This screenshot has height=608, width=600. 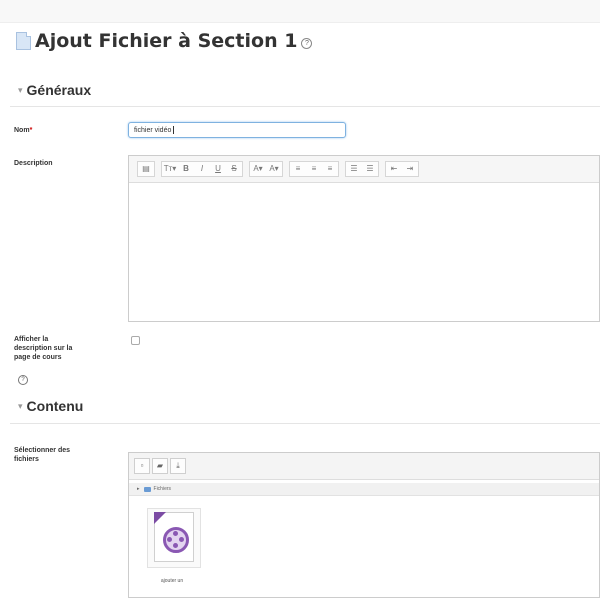 I want to click on underline-icon: U, so click(x=218, y=169).